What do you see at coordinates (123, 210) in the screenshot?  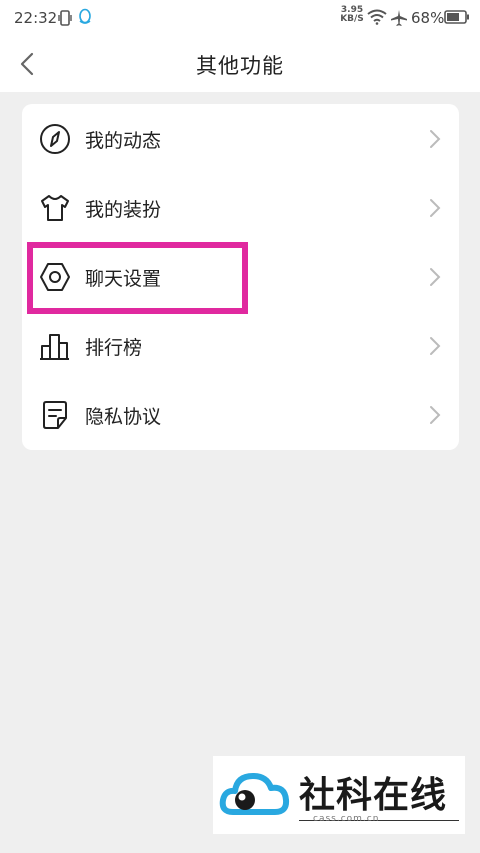 I see `menu-item-label: 我的装扮` at bounding box center [123, 210].